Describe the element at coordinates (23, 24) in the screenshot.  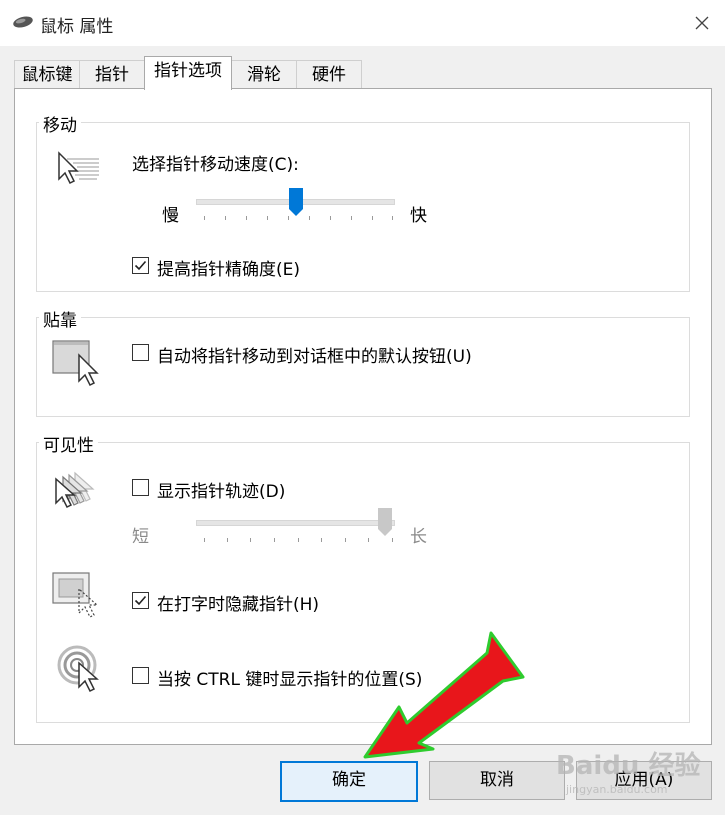
I see `mouse-icon` at that location.